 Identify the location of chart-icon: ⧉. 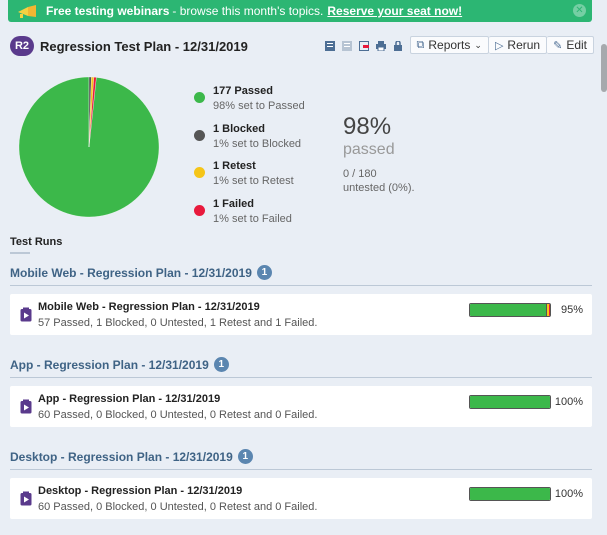
(420, 44).